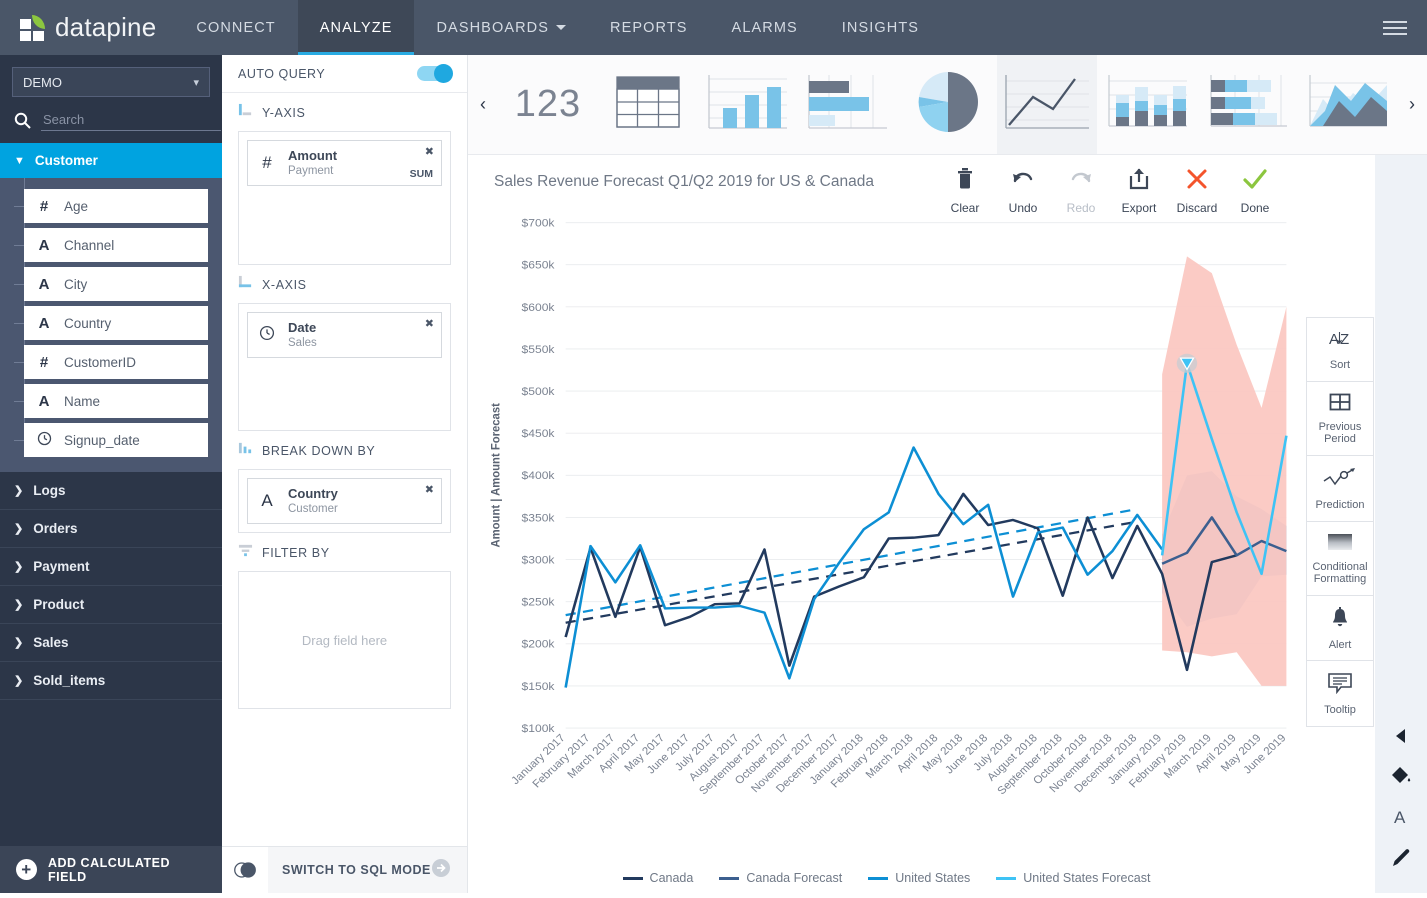  I want to click on grid-icon, so click(1340, 404).